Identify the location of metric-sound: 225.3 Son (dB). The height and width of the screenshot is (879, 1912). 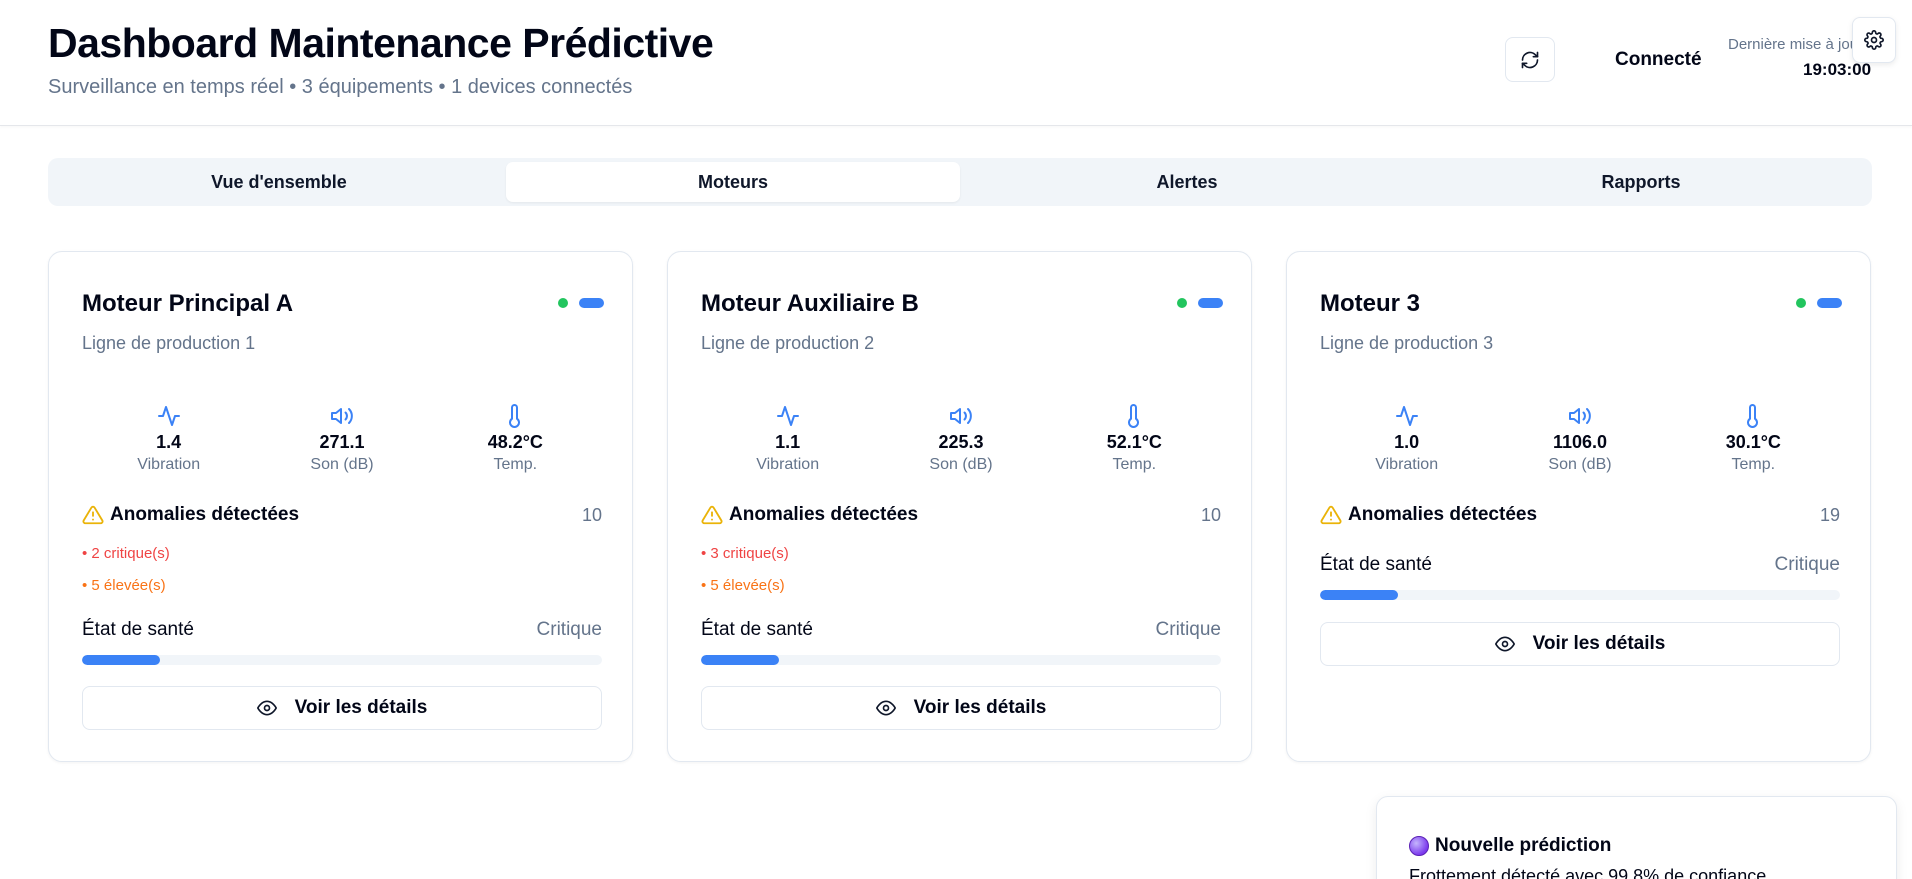
(960, 439).